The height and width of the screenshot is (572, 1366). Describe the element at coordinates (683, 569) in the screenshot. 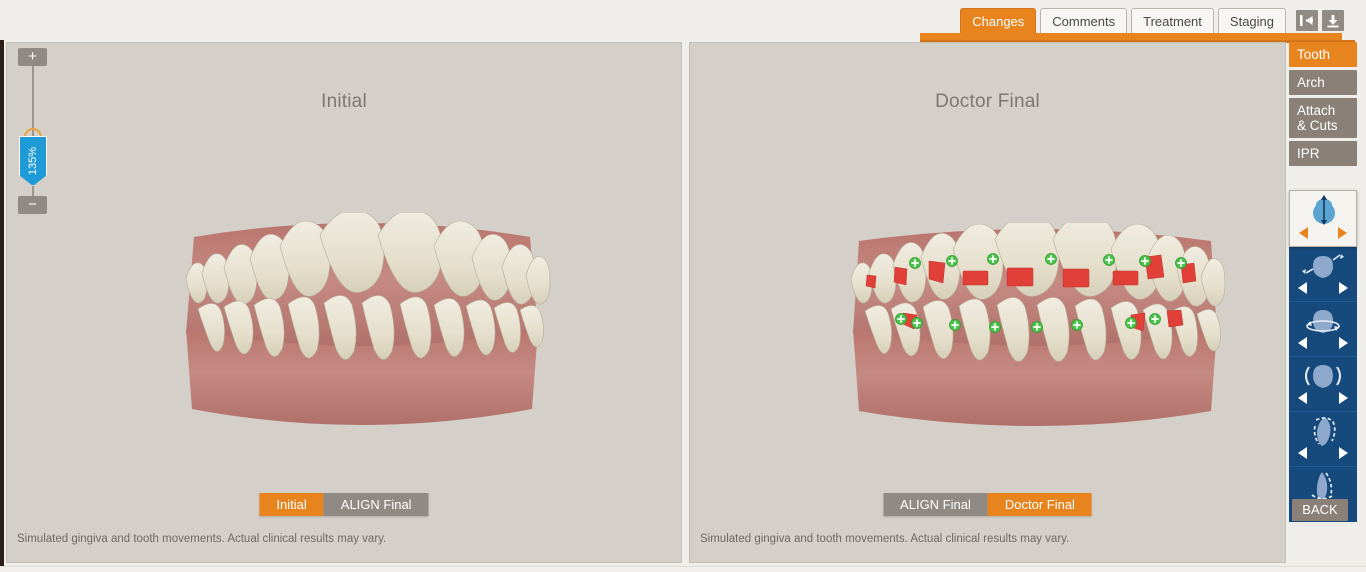

I see `window-bottom-edge` at that location.